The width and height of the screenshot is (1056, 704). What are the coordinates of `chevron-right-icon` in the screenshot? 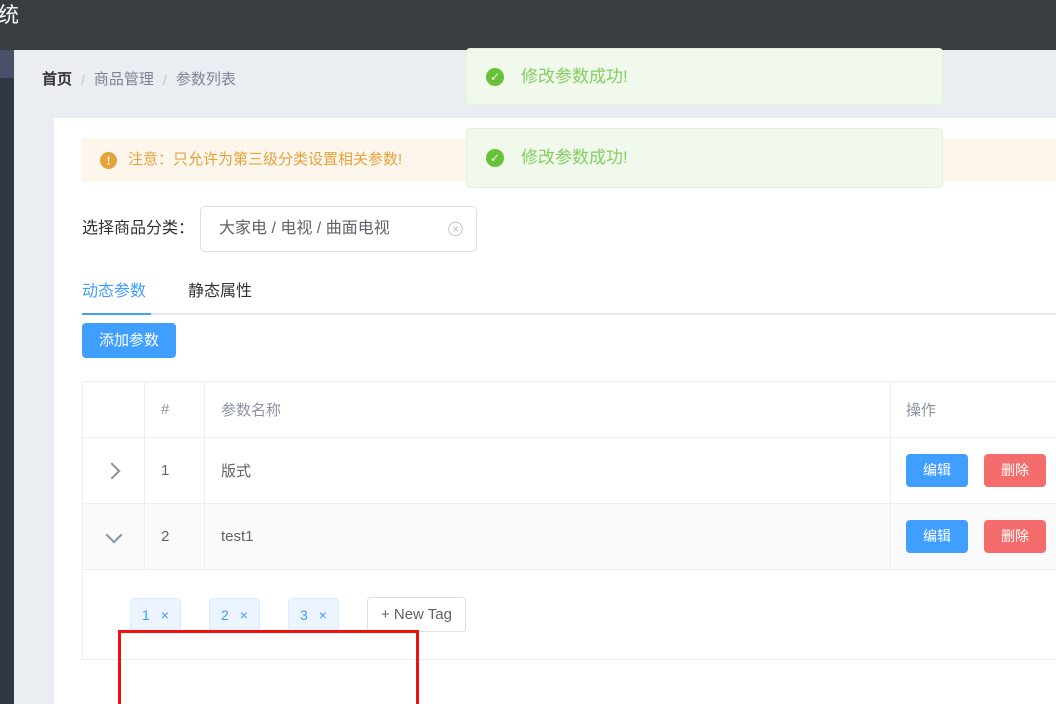 It's located at (112, 470).